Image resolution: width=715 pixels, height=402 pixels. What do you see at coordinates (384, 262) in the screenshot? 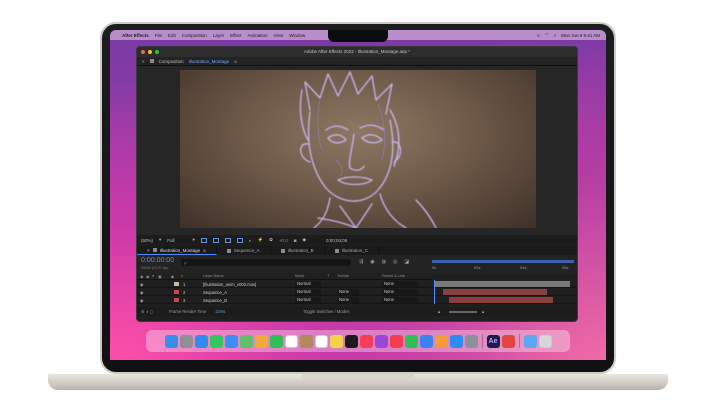
I see `shy-icon: ◍` at bounding box center [384, 262].